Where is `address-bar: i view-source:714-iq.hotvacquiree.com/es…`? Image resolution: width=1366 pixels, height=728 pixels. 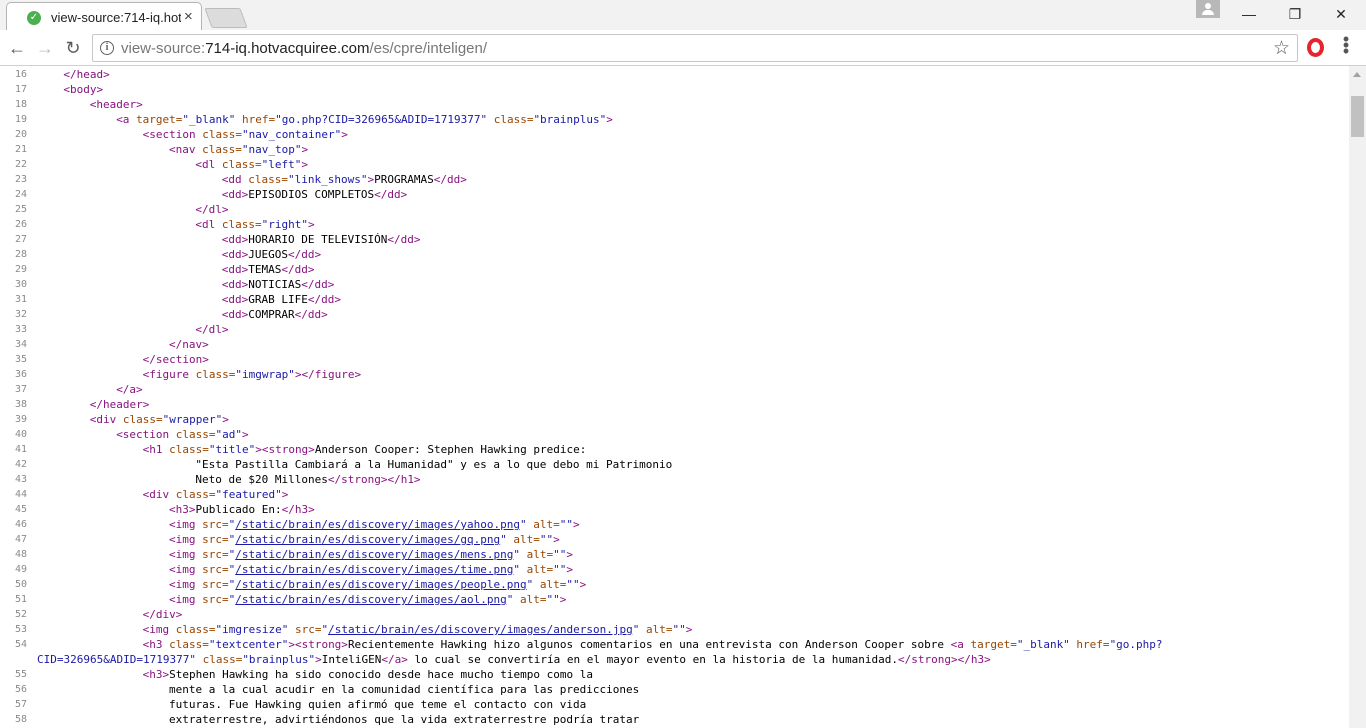
address-bar: i view-source:714-iq.hotvacquiree.com/es… is located at coordinates (695, 48).